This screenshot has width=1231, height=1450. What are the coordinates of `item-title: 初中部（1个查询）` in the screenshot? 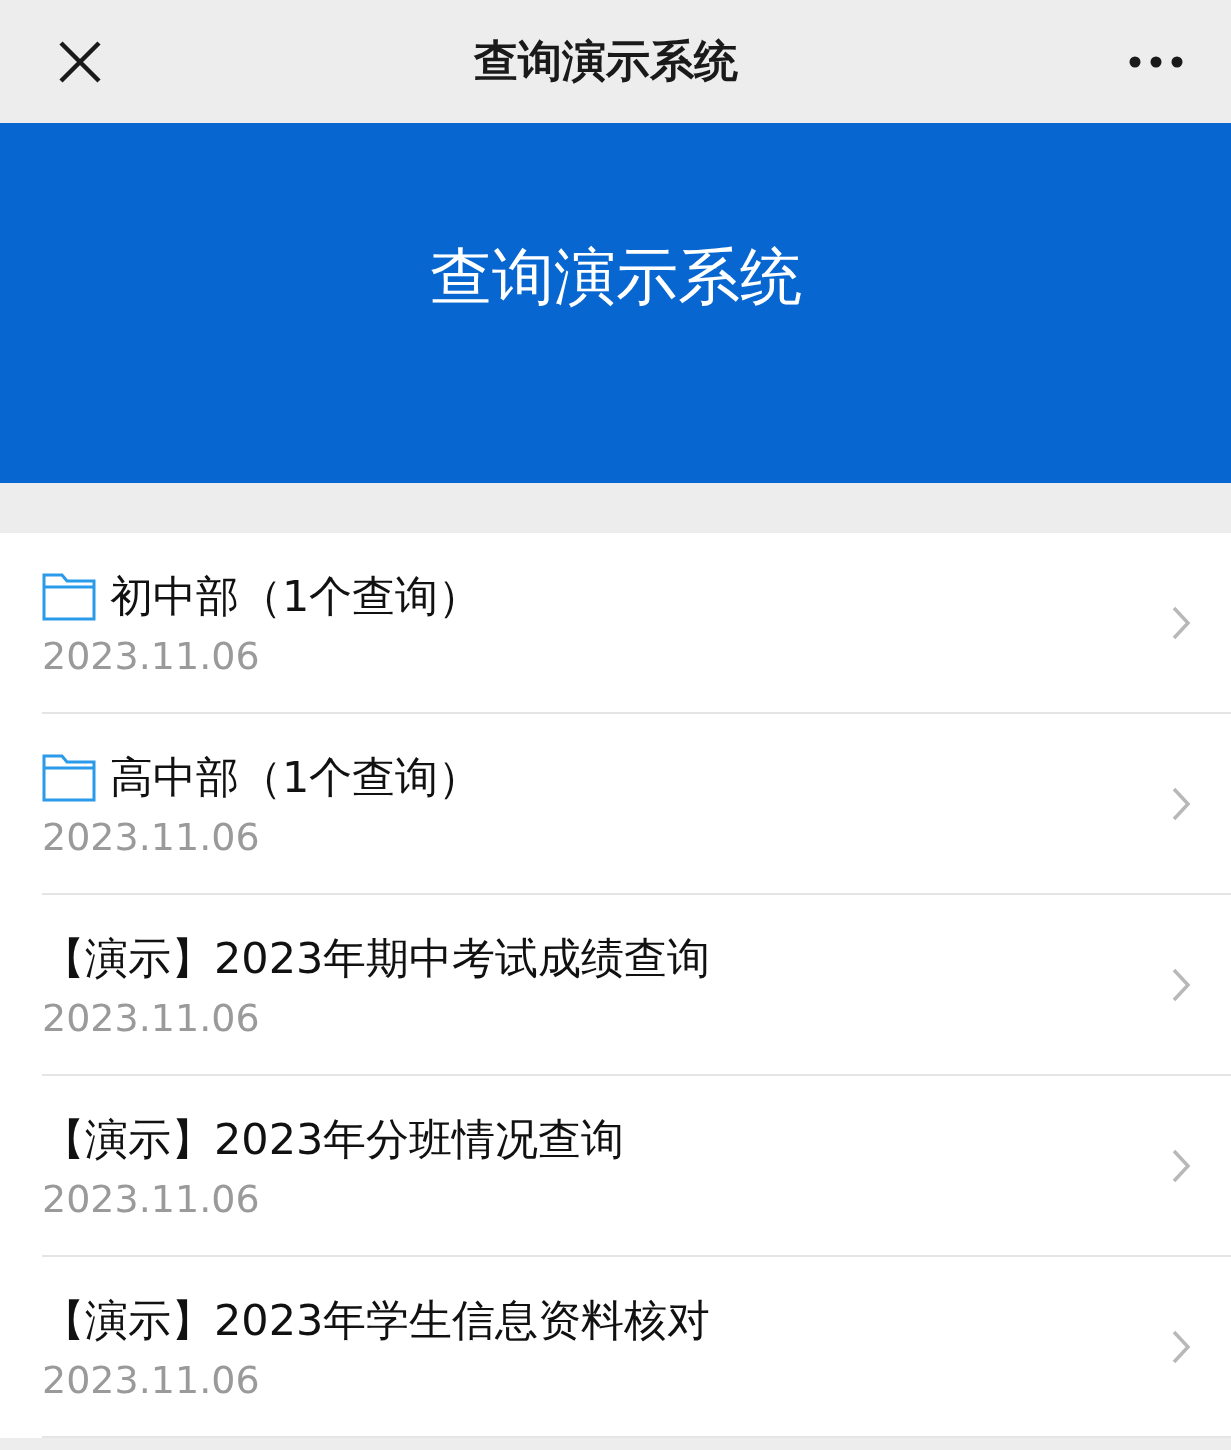 It's located at (296, 596).